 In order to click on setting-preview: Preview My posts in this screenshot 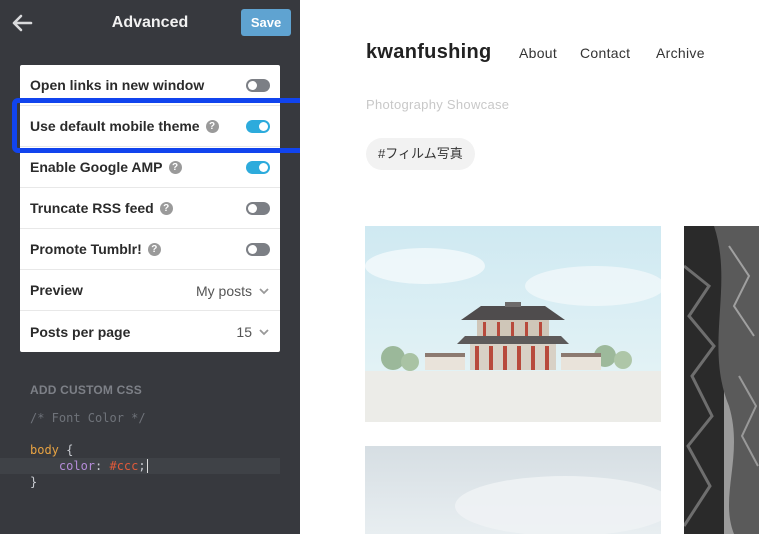, I will do `click(150, 290)`.